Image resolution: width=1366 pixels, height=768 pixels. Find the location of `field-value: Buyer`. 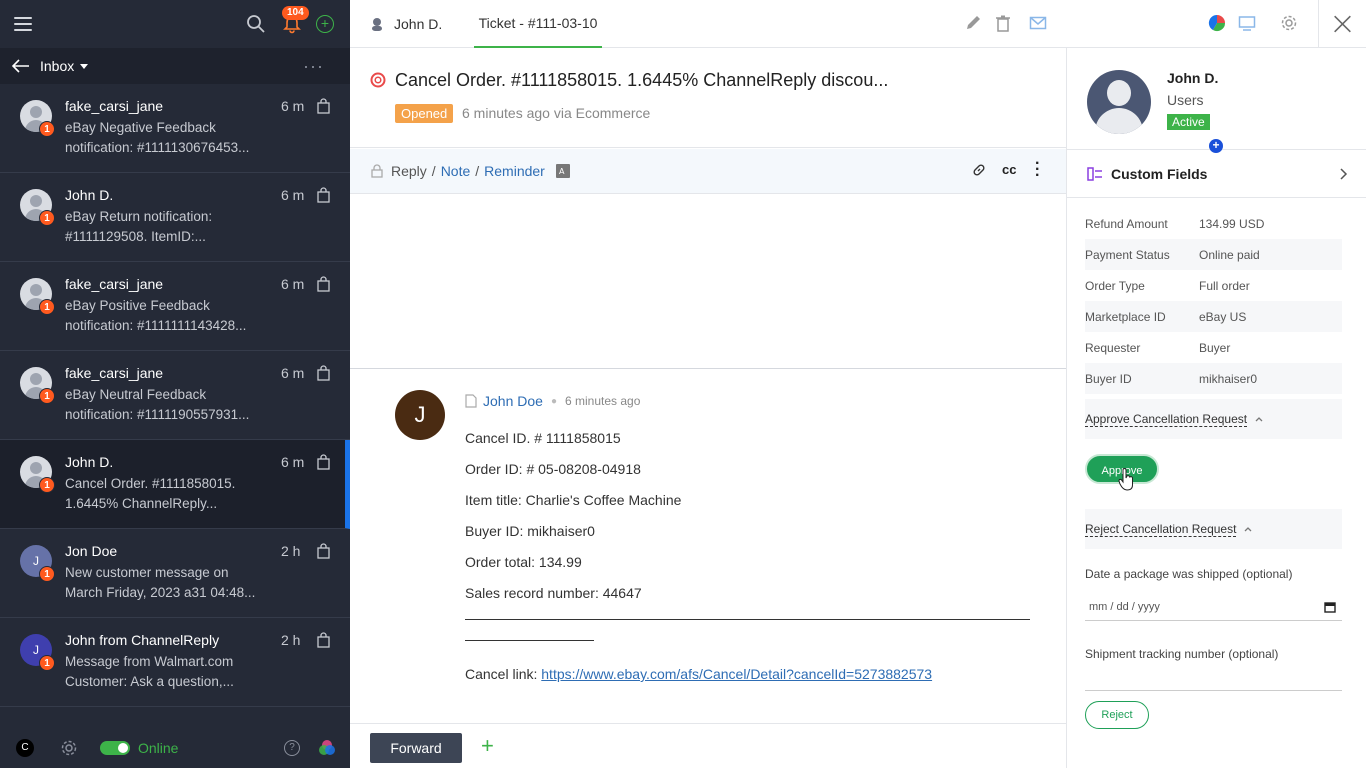

field-value: Buyer is located at coordinates (1215, 347).